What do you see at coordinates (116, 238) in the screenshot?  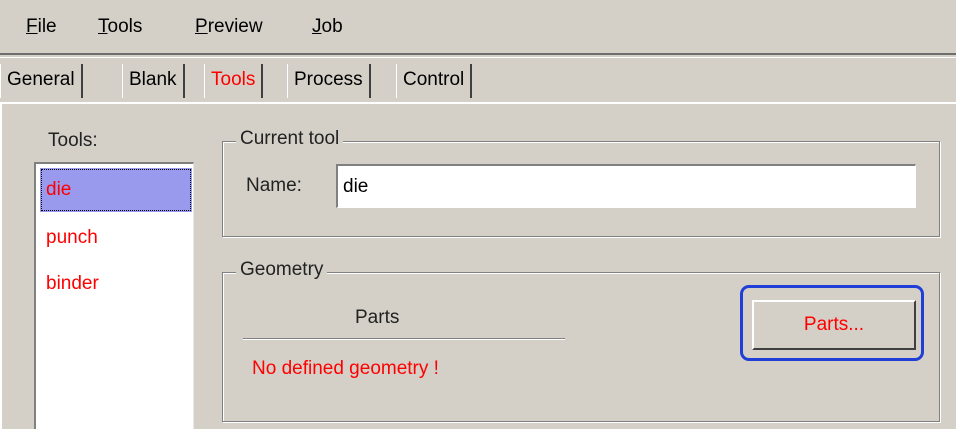 I see `tools-list-item-punch: punch` at bounding box center [116, 238].